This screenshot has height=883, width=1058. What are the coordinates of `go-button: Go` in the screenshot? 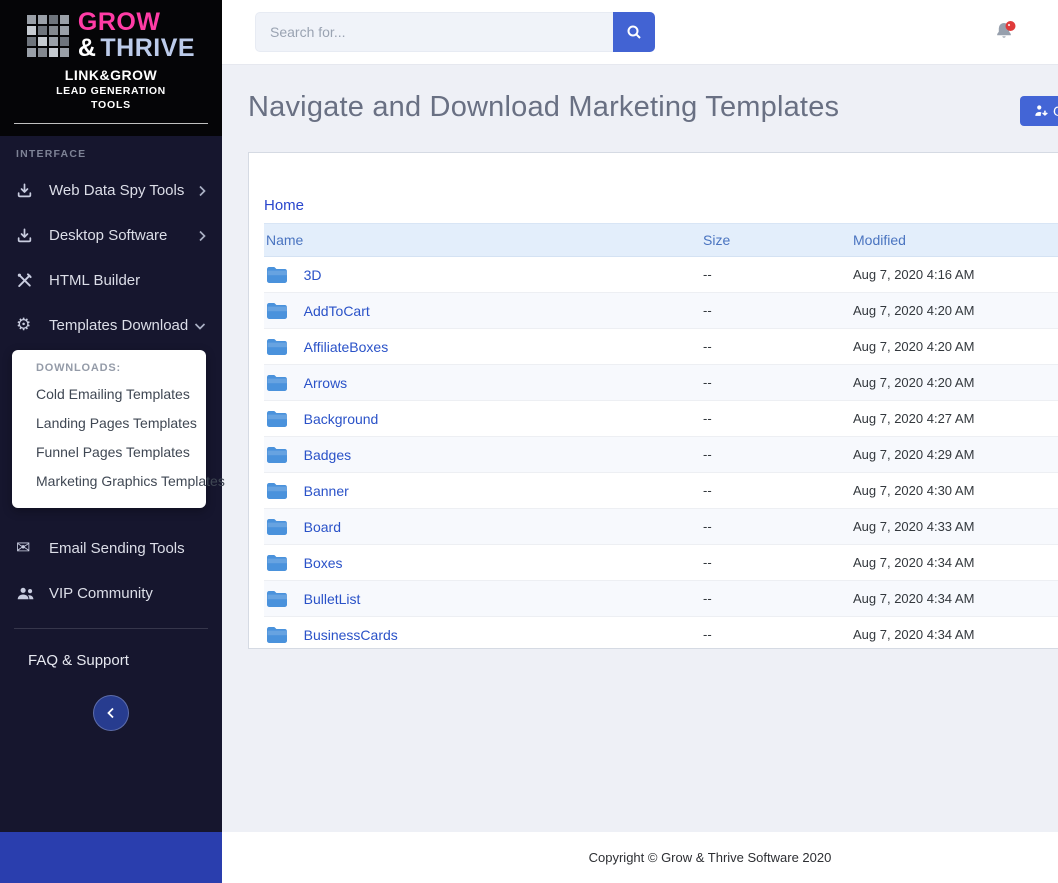 It's located at (1039, 111).